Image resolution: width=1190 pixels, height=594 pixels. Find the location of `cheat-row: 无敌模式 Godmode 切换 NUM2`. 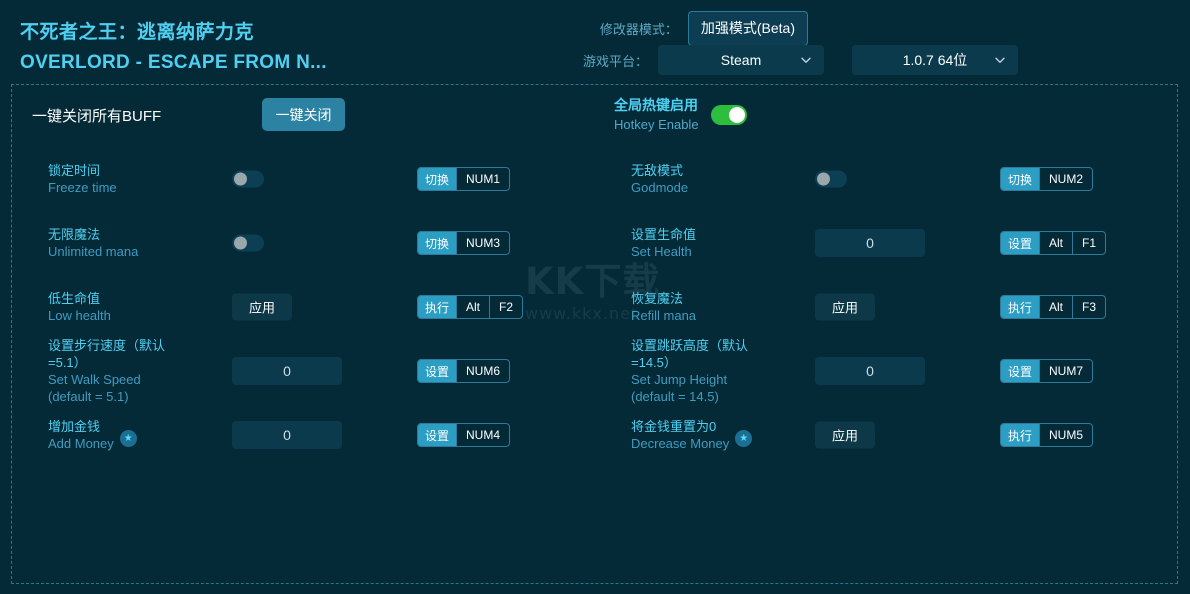

cheat-row: 无敌模式 Godmode 切换 NUM2 is located at coordinates (886, 179).